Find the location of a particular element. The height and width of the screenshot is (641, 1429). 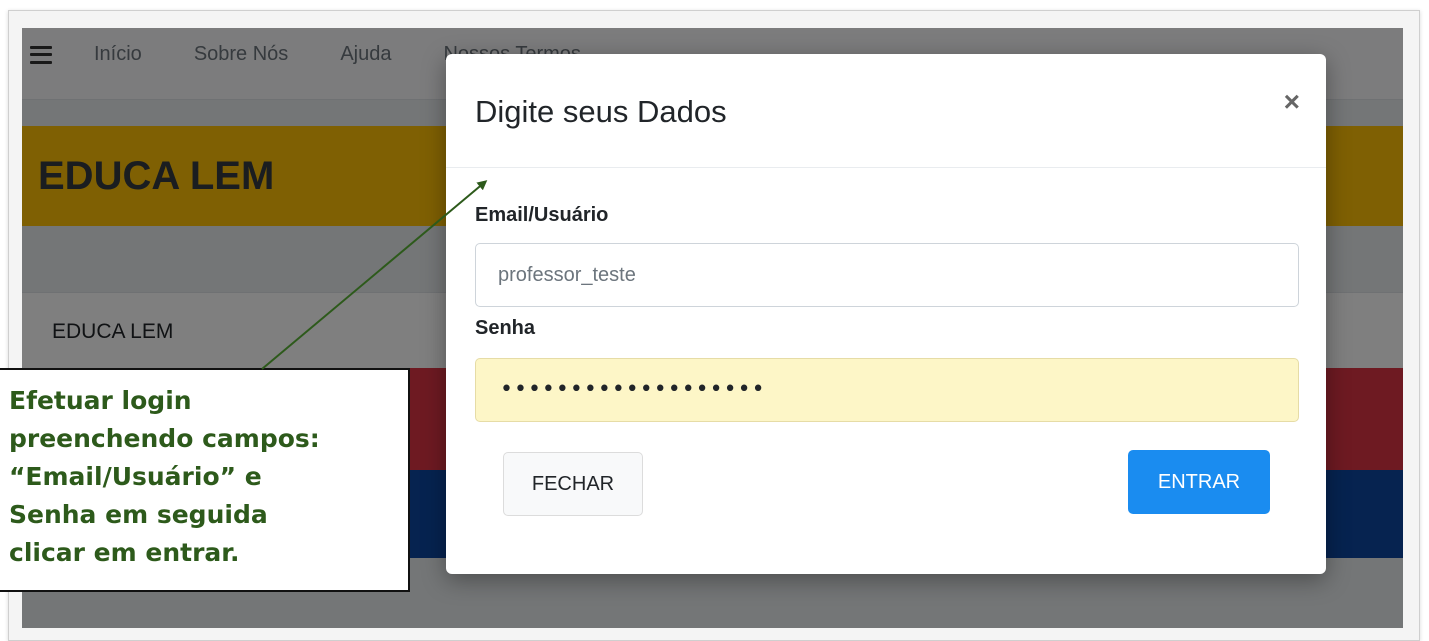

close-icon: × is located at coordinates (1292, 102).